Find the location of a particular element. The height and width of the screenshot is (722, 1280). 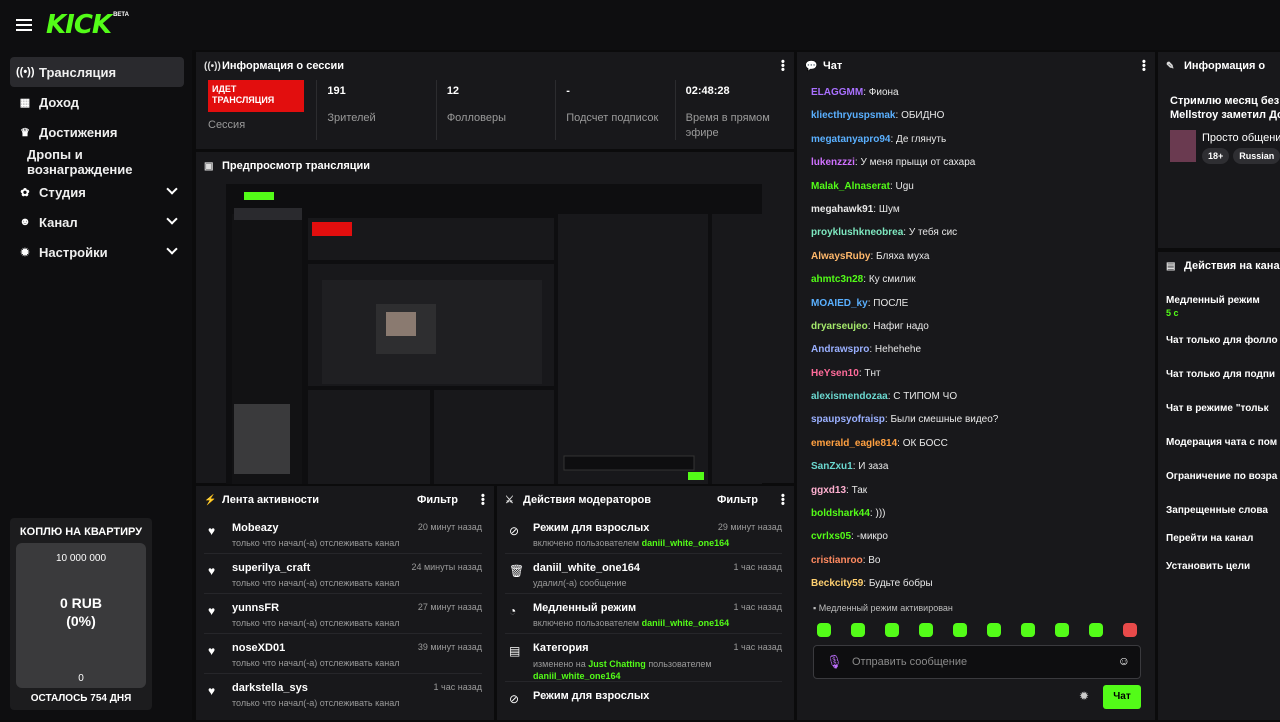

chat-username: Beckcity59 is located at coordinates (837, 583).